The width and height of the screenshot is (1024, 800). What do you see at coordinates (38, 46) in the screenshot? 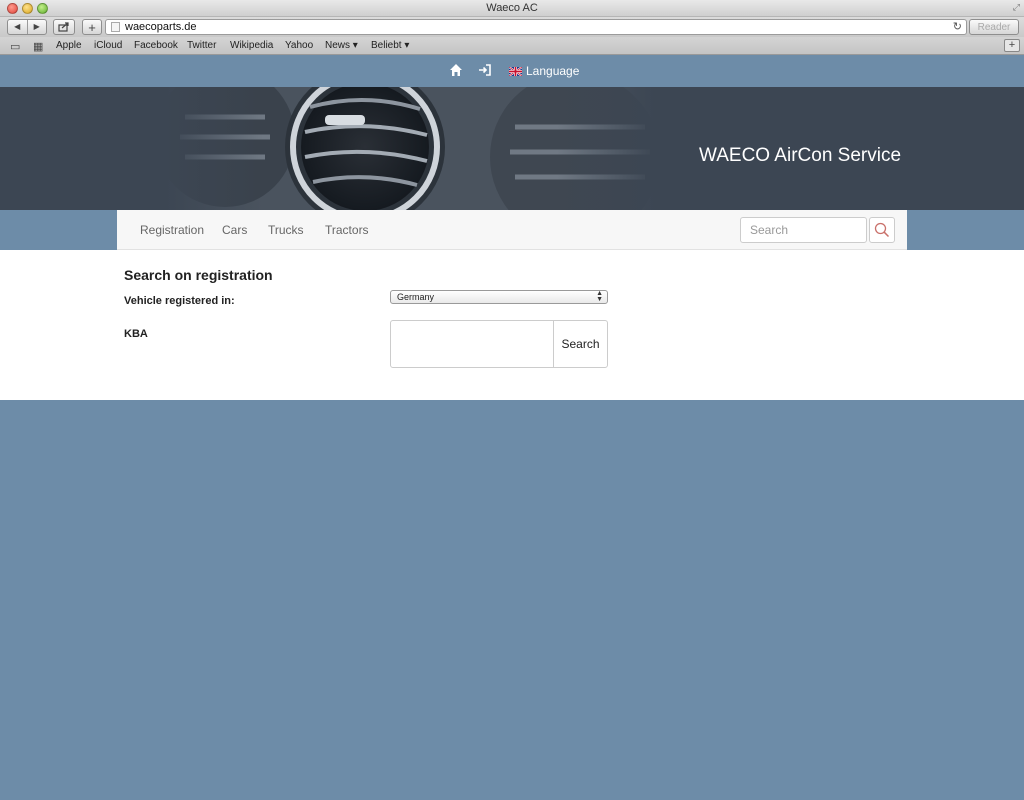
I see `grid-icon: ▦` at bounding box center [38, 46].